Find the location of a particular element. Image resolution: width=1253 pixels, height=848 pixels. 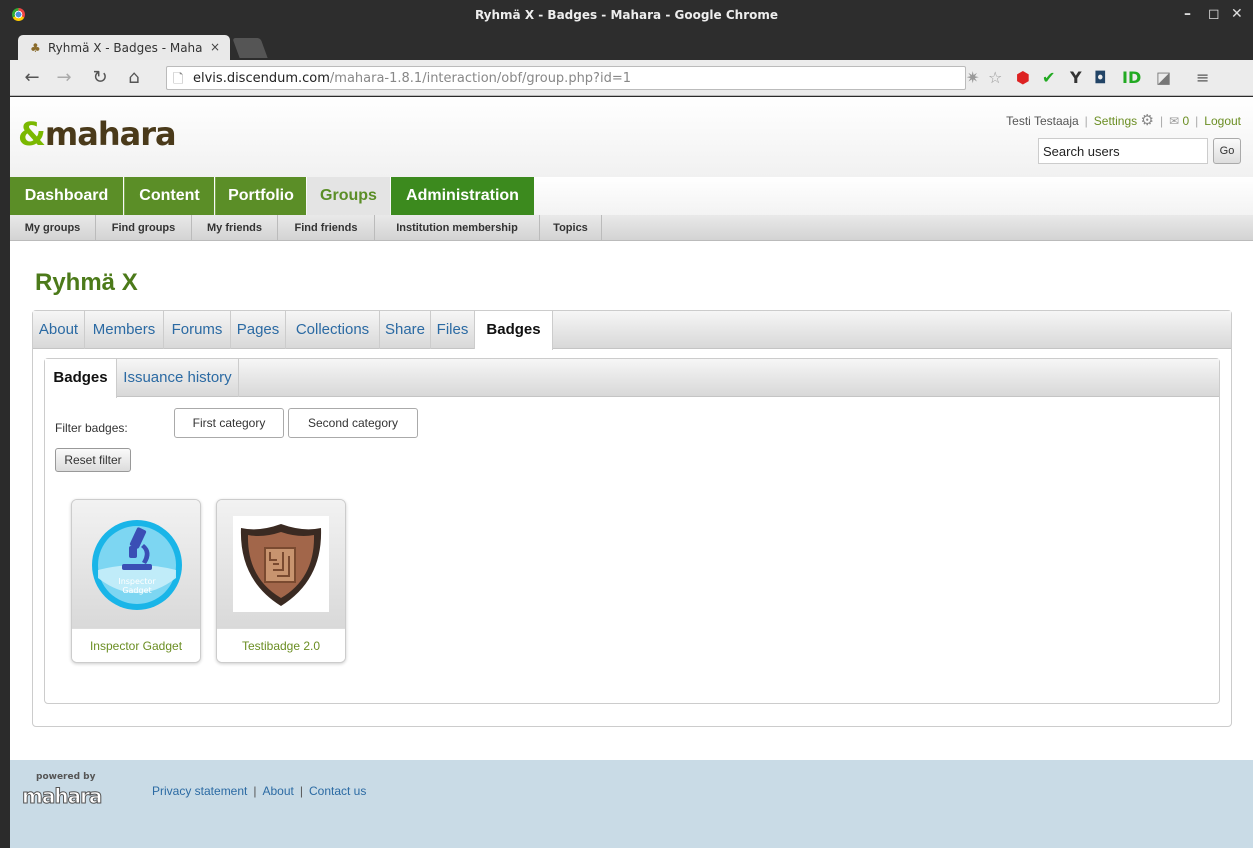

nav-content: Content is located at coordinates (169, 196).